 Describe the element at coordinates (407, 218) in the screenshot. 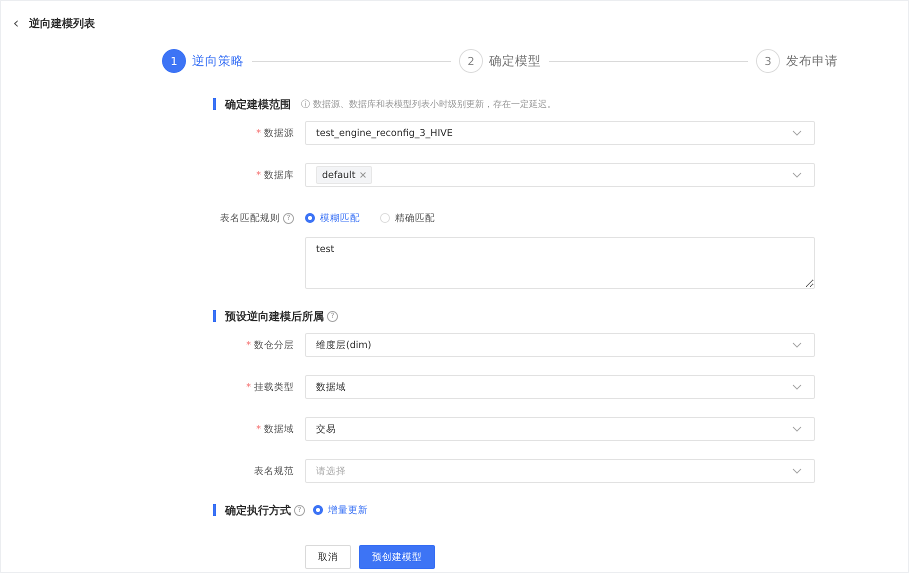

I see `radio-option: 精确匹配` at that location.